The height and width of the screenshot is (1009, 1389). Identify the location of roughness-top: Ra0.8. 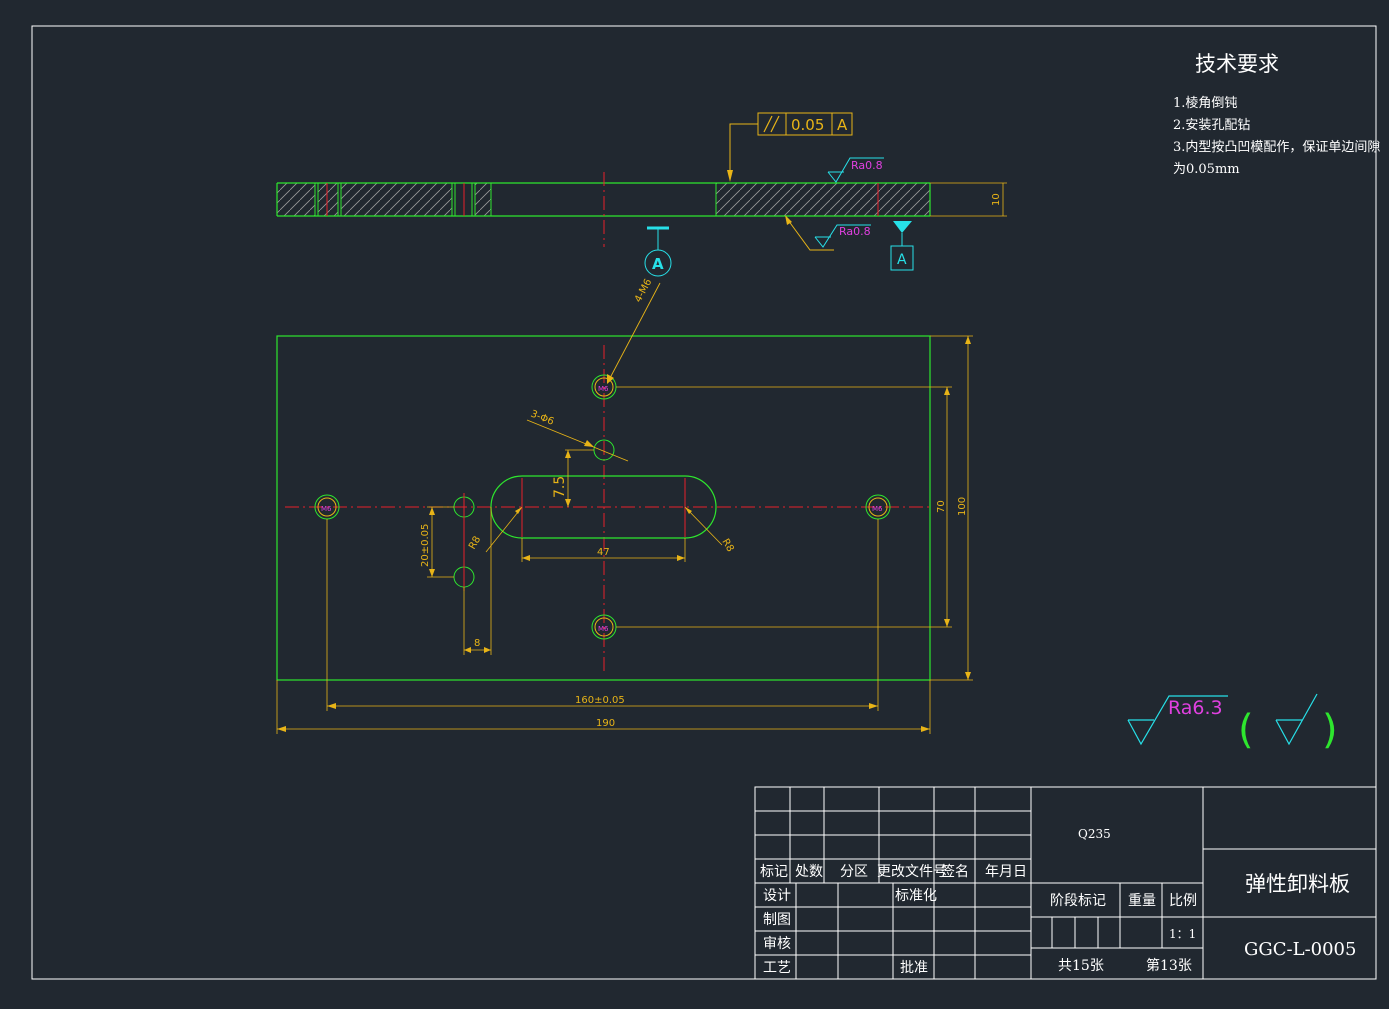
(867, 165).